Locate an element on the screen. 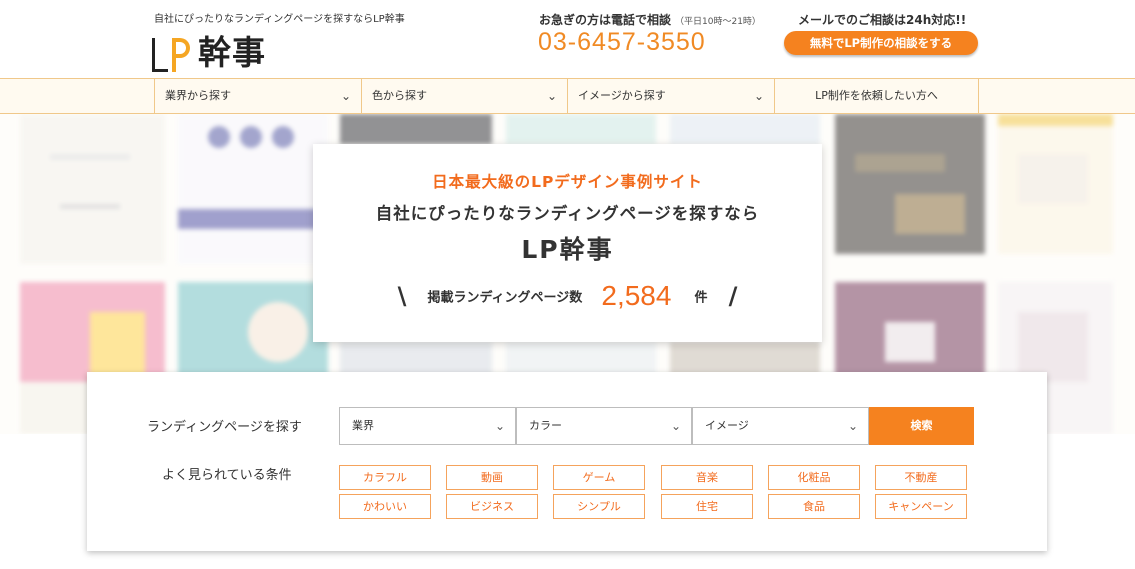 Image resolution: width=1135 pixels, height=569 pixels. nav-item-request: LP制作を依頼したい方へ is located at coordinates (876, 96).